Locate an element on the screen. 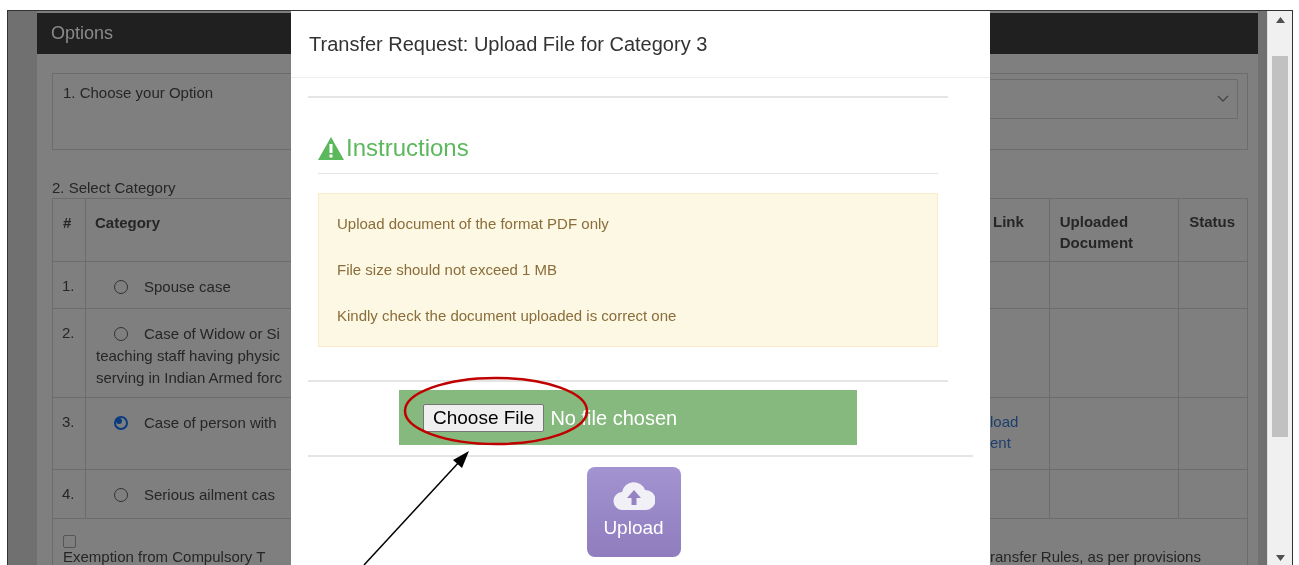 Image resolution: width=1299 pixels, height=565 pixels. instructions-heading: Instructions is located at coordinates (407, 148).